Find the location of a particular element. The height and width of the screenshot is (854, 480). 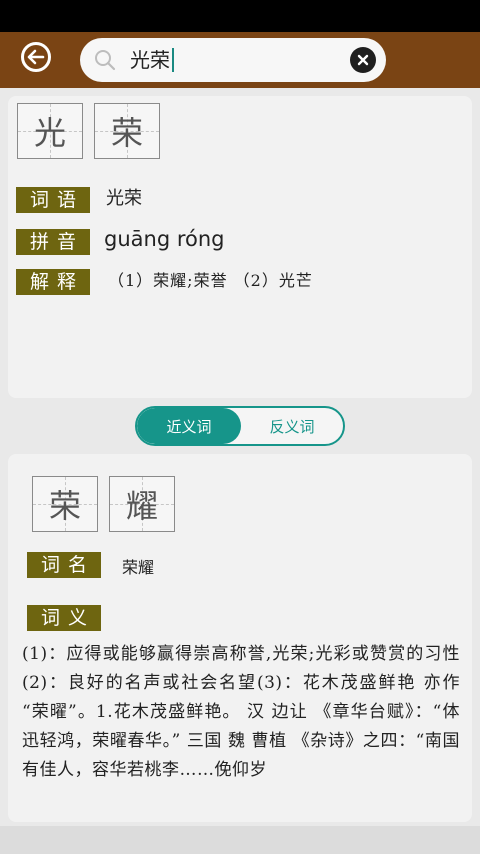

search-query: 光荣 is located at coordinates (152, 60).